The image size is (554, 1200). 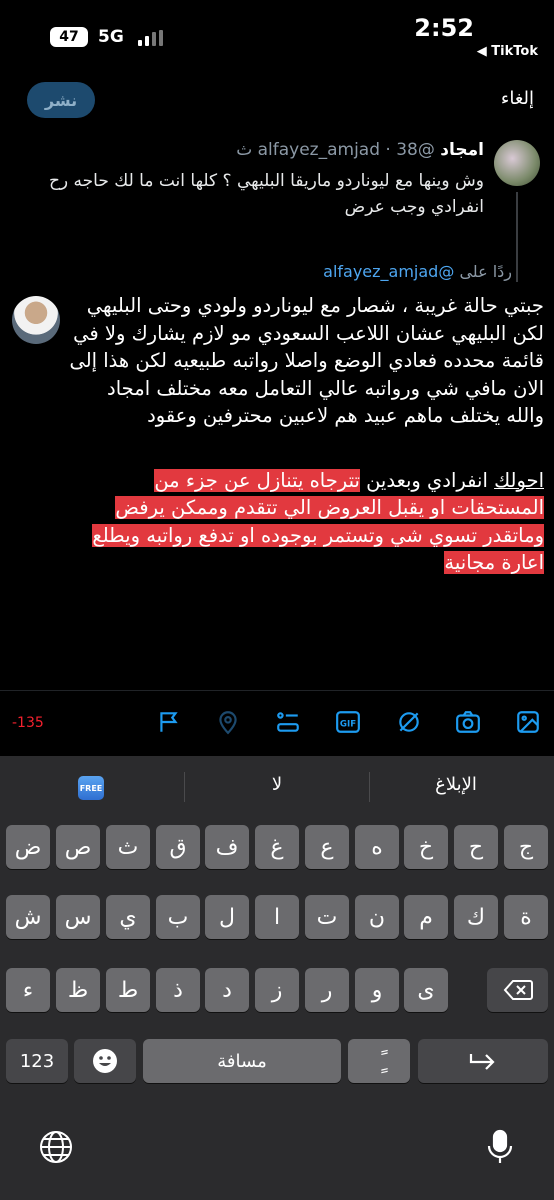 What do you see at coordinates (500, 1149) in the screenshot?
I see `microphone-icon` at bounding box center [500, 1149].